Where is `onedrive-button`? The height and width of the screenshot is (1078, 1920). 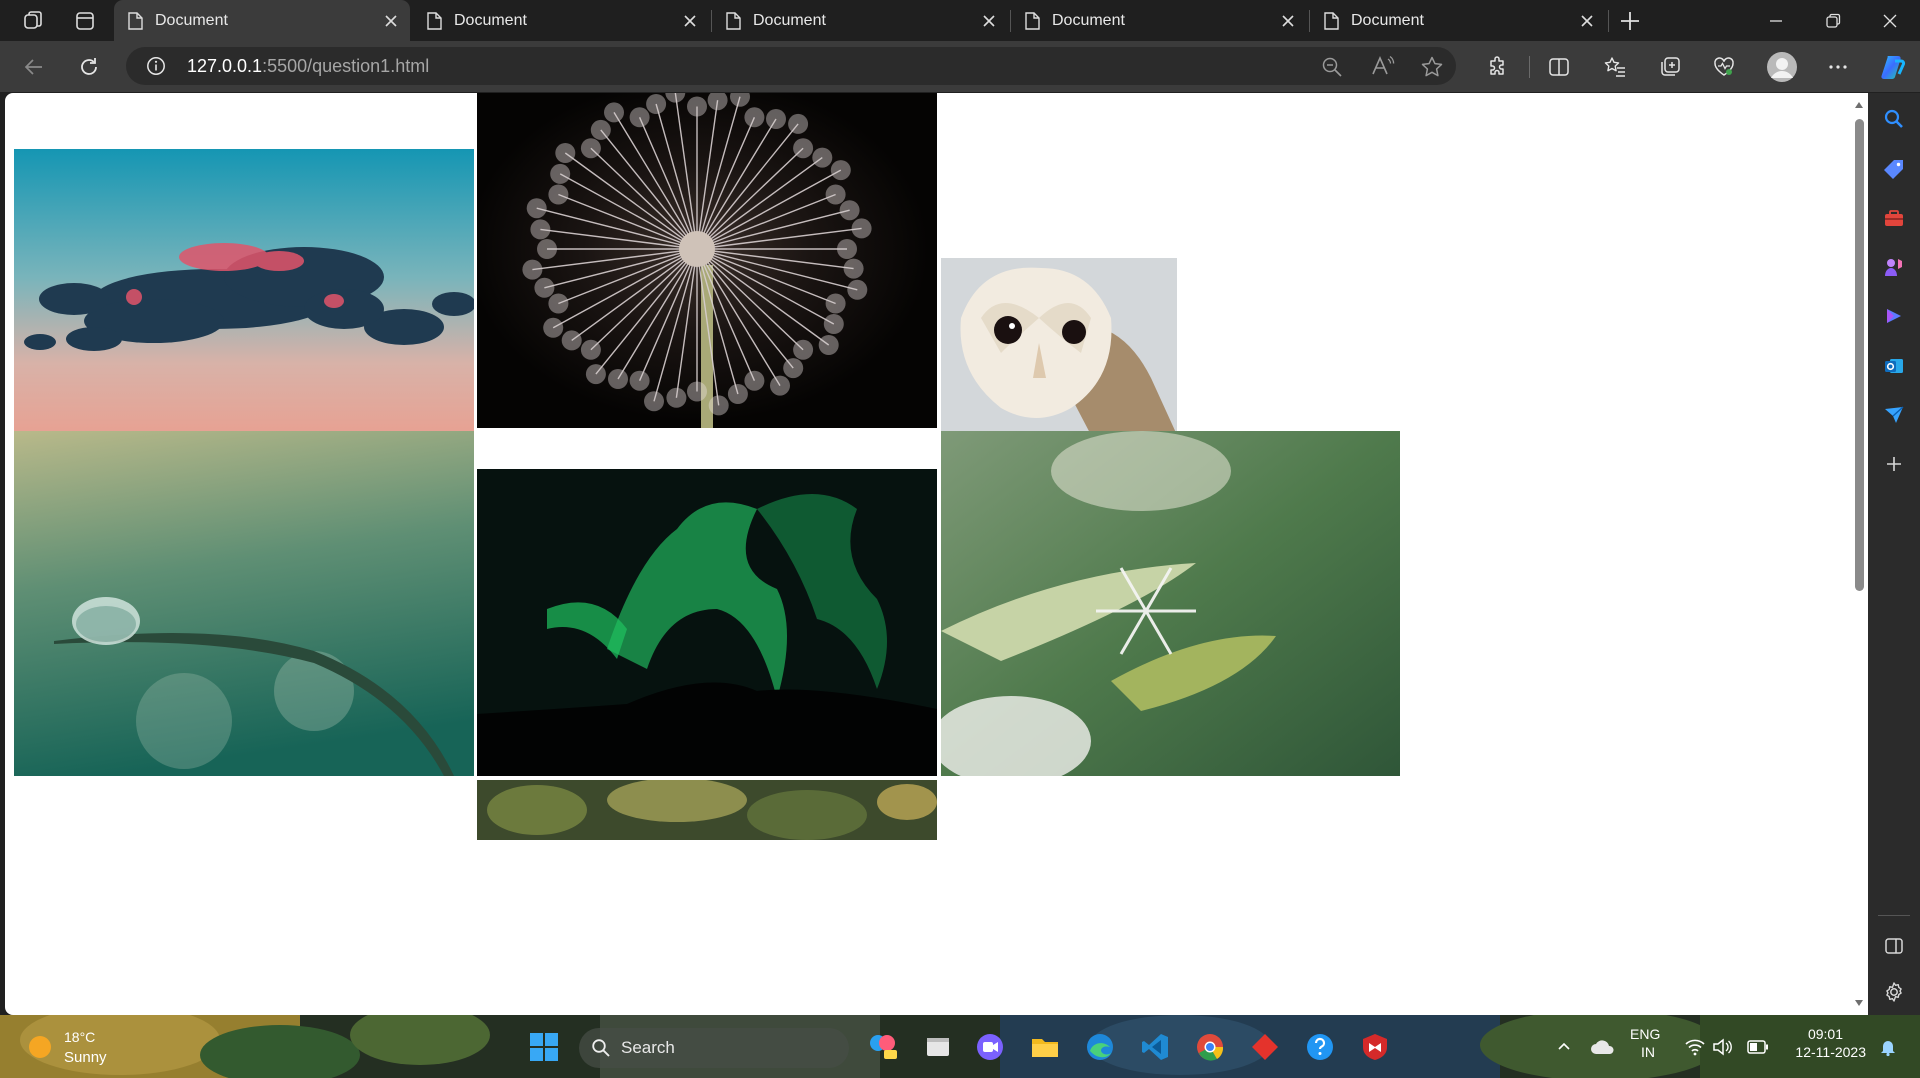 onedrive-button is located at coordinates (1603, 1047).